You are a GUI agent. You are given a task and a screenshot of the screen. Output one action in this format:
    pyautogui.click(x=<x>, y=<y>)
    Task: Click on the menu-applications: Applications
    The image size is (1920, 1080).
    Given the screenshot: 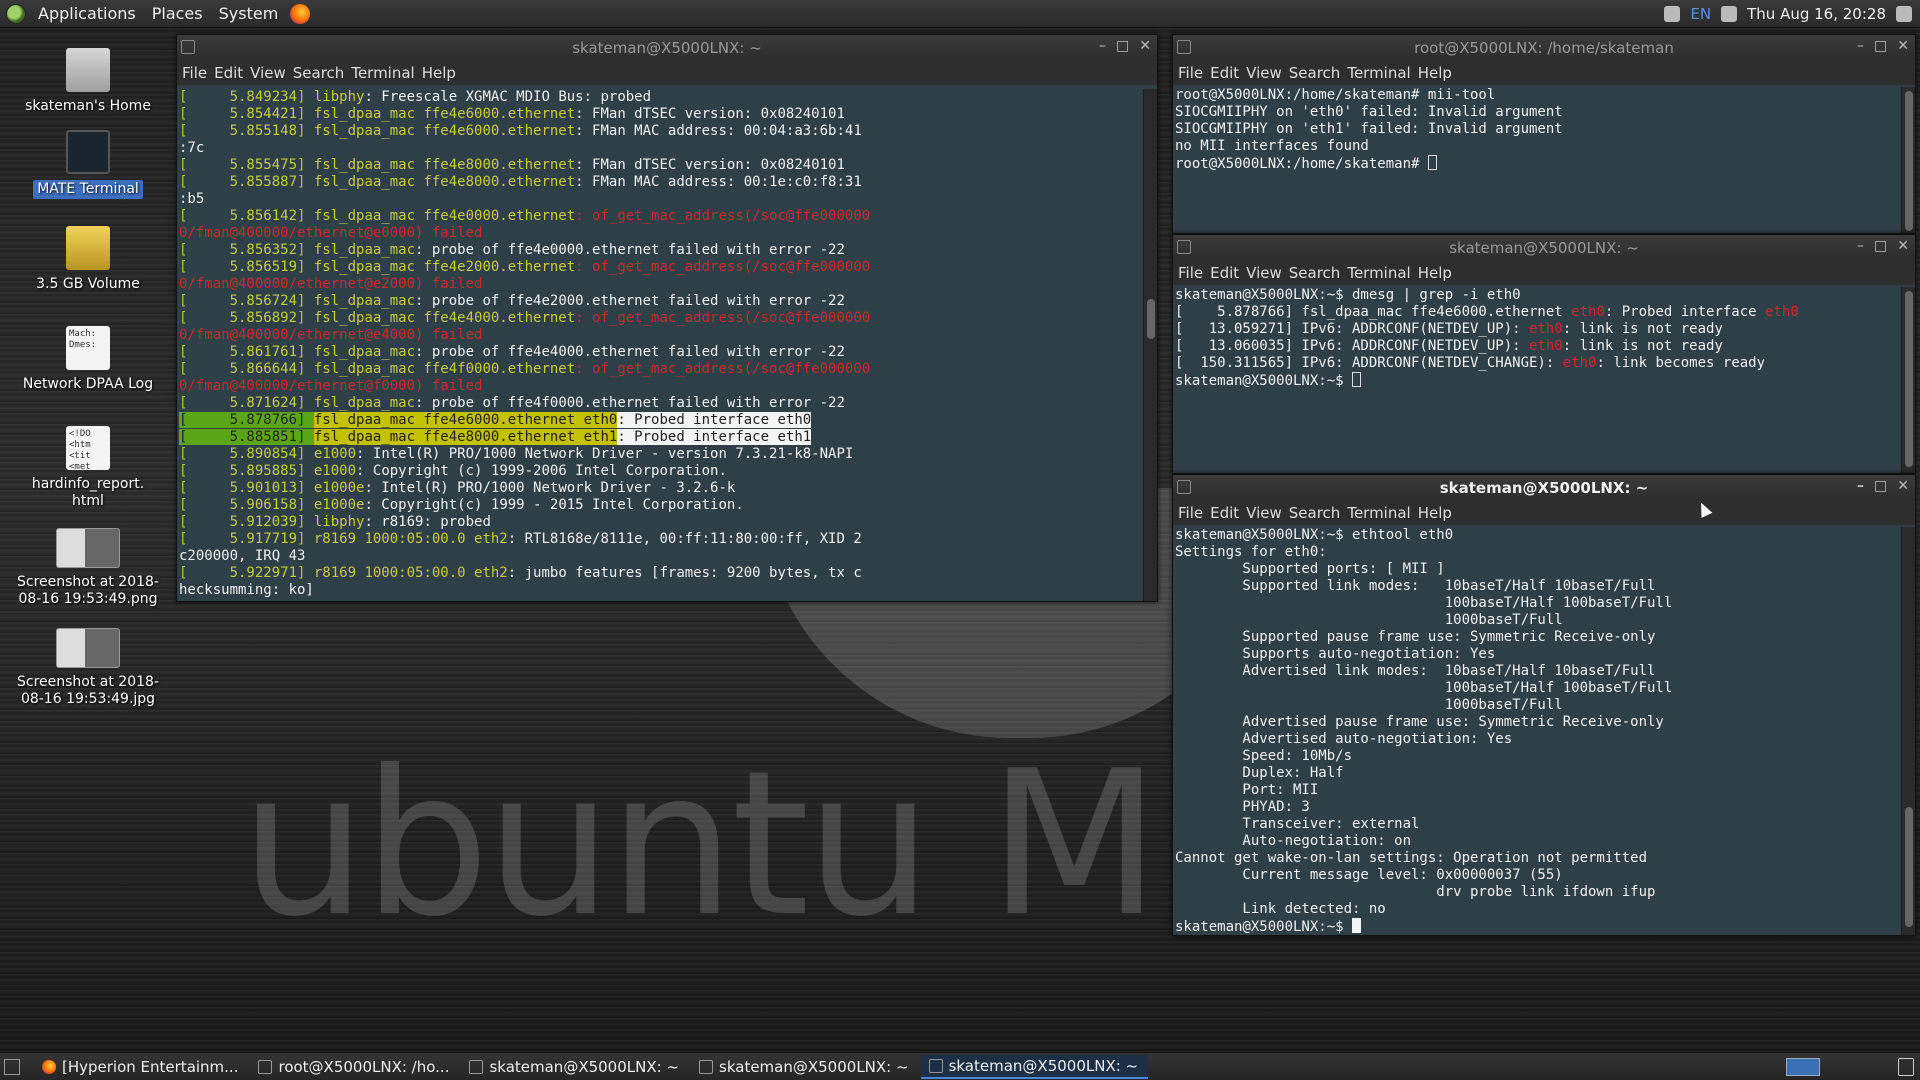 What is the action you would take?
    pyautogui.click(x=87, y=13)
    